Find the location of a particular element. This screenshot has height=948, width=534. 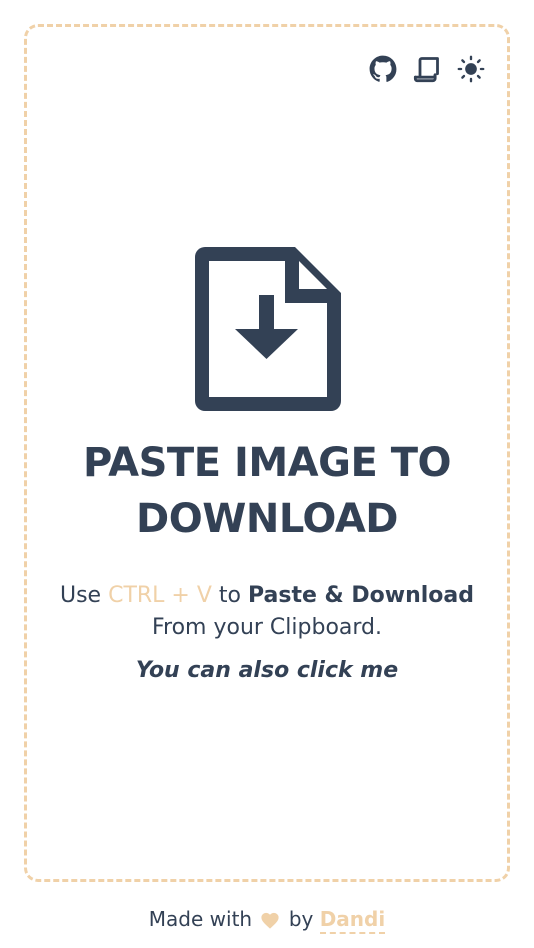

sun-icon is located at coordinates (471, 69).